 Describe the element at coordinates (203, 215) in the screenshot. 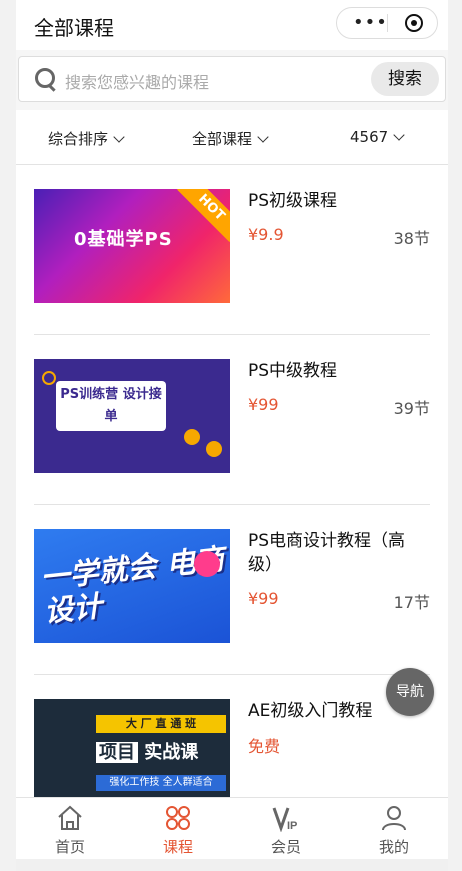

I see `hot-badge: HOT` at that location.